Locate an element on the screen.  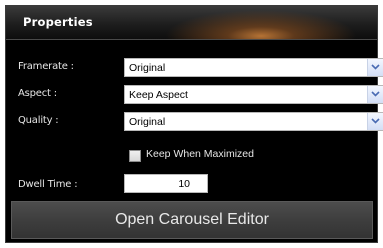
quality-label: Quality : is located at coordinates (38, 120).